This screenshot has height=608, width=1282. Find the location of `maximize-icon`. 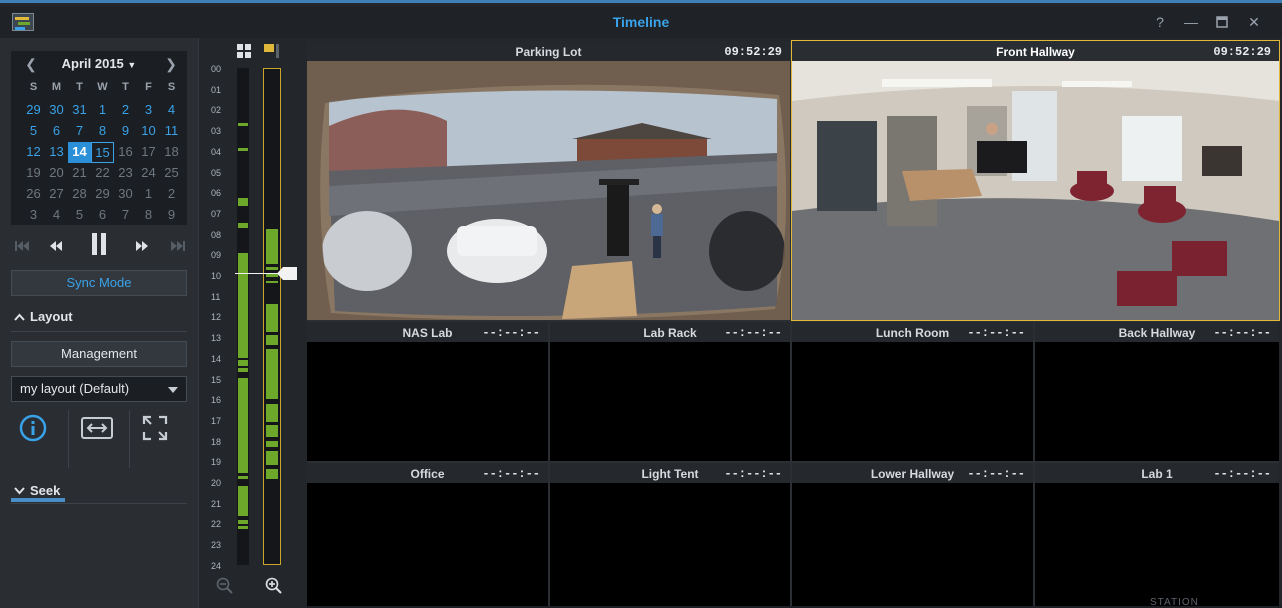

maximize-icon is located at coordinates (1222, 22).